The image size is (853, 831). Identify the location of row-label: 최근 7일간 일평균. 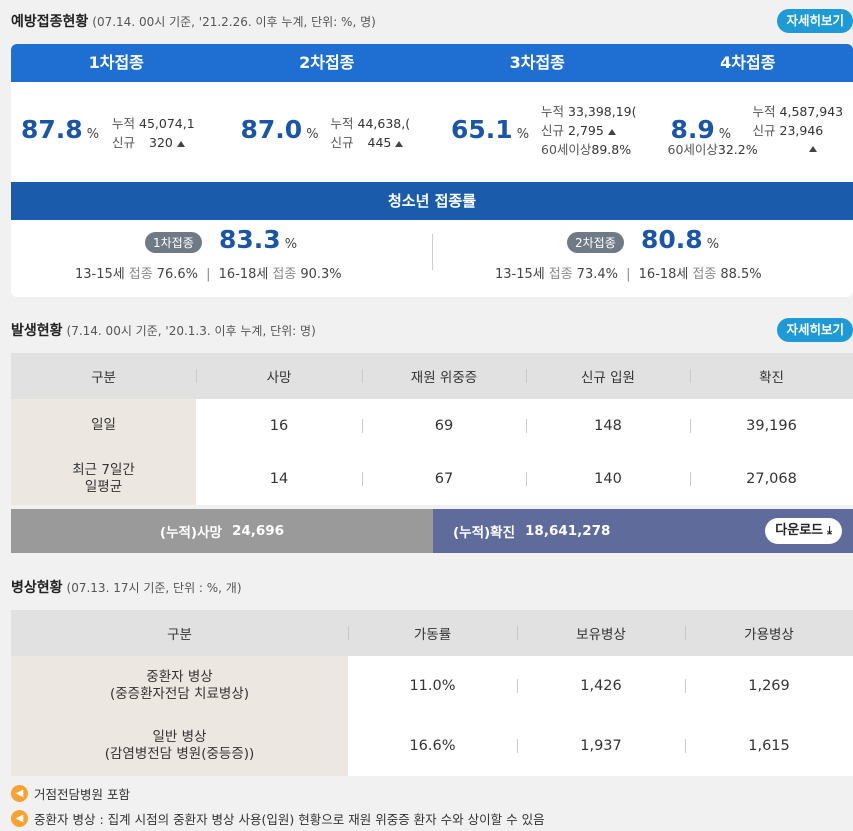
(103, 478).